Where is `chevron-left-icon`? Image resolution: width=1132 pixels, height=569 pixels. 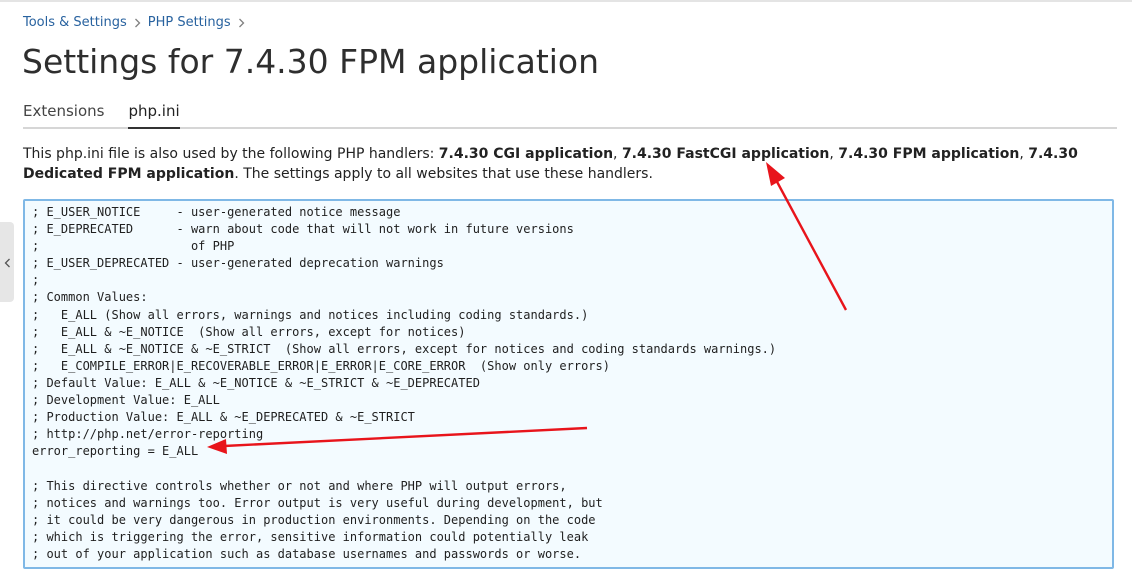 chevron-left-icon is located at coordinates (7, 262).